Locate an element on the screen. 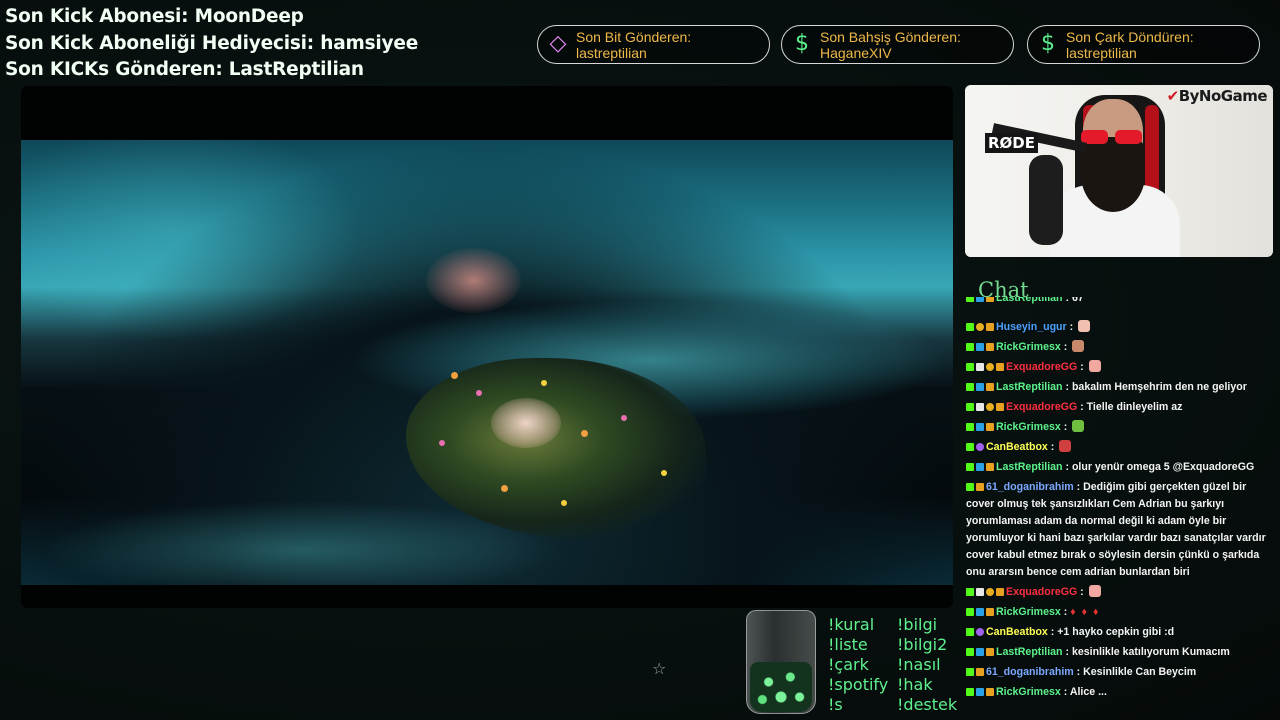 The height and width of the screenshot is (720, 1280). chat-message: CanBeatbox : +1 hayko cepkin gibi :d is located at coordinates (1116, 632).